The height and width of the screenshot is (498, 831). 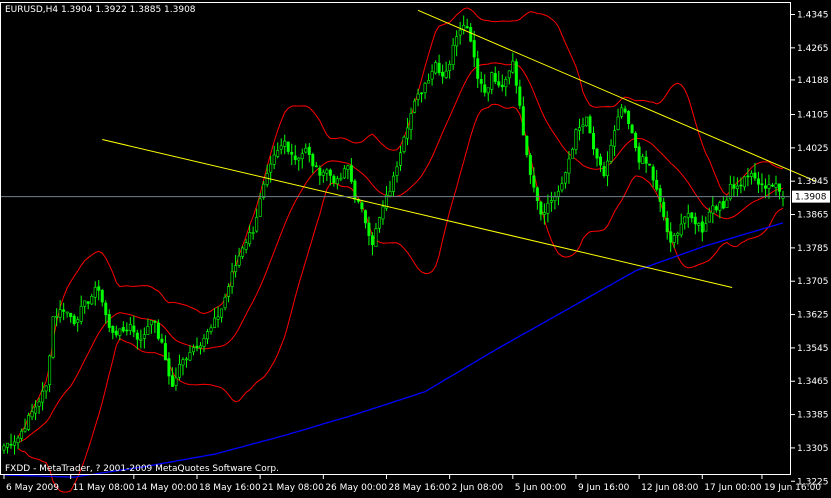 I want to click on time-tick-label: 6 May 2009, so click(x=32, y=488).